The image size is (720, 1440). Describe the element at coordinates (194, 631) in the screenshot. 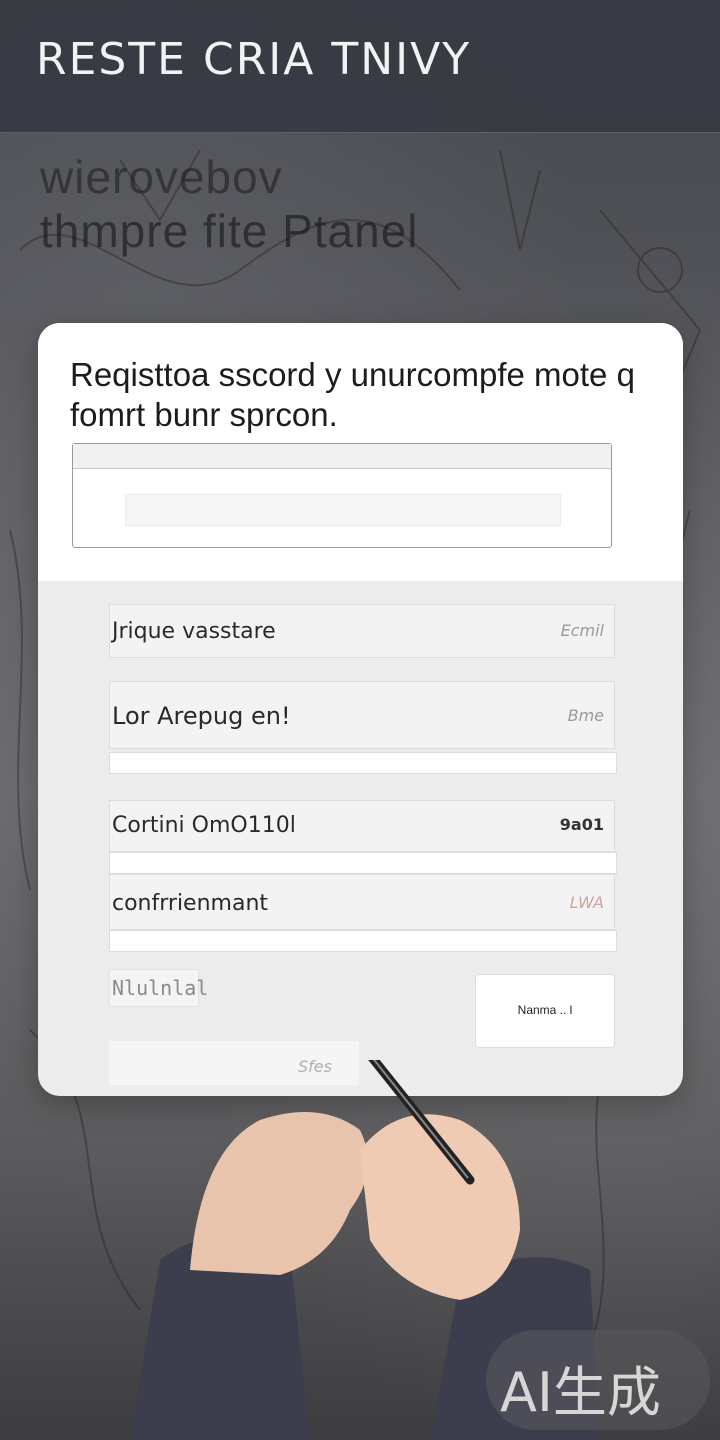

I see `name-field-label: Jrique vasstare` at that location.